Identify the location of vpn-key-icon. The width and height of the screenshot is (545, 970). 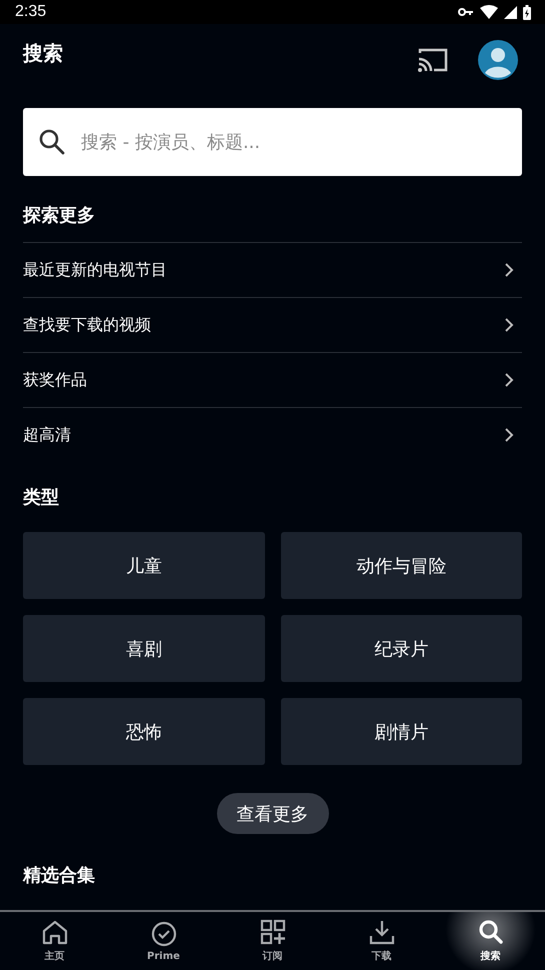
(466, 12).